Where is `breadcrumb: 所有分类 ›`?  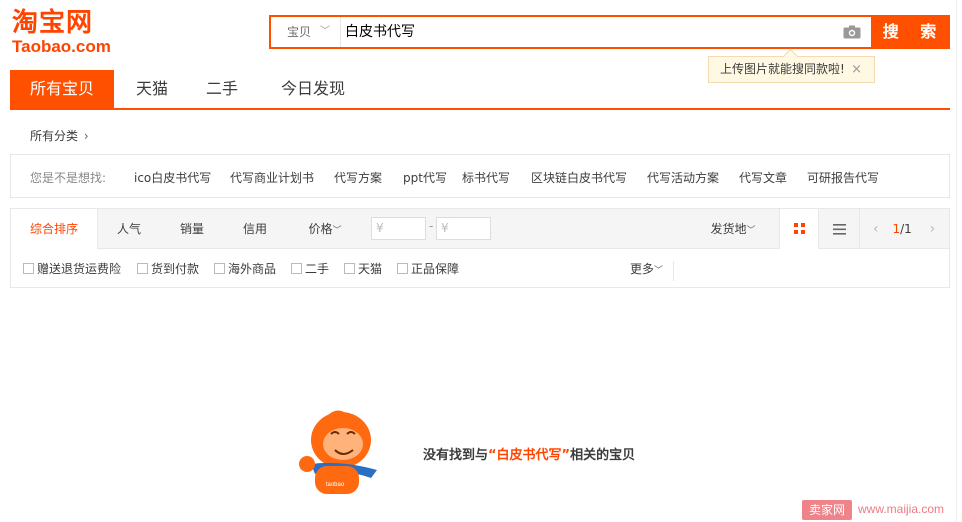 breadcrumb: 所有分类 › is located at coordinates (59, 135).